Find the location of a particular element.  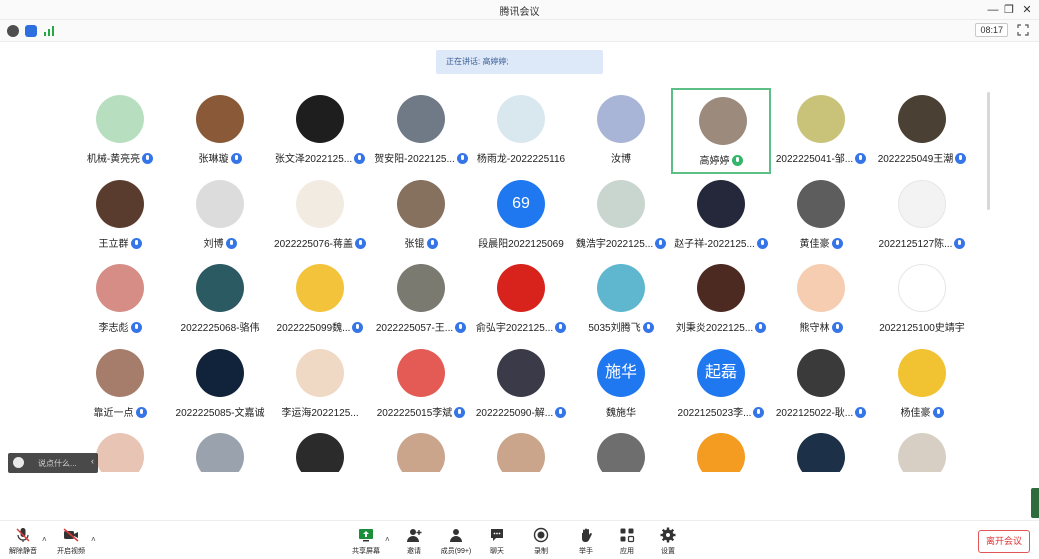

participant-tile: 黄佳豪 is located at coordinates (821, 216).